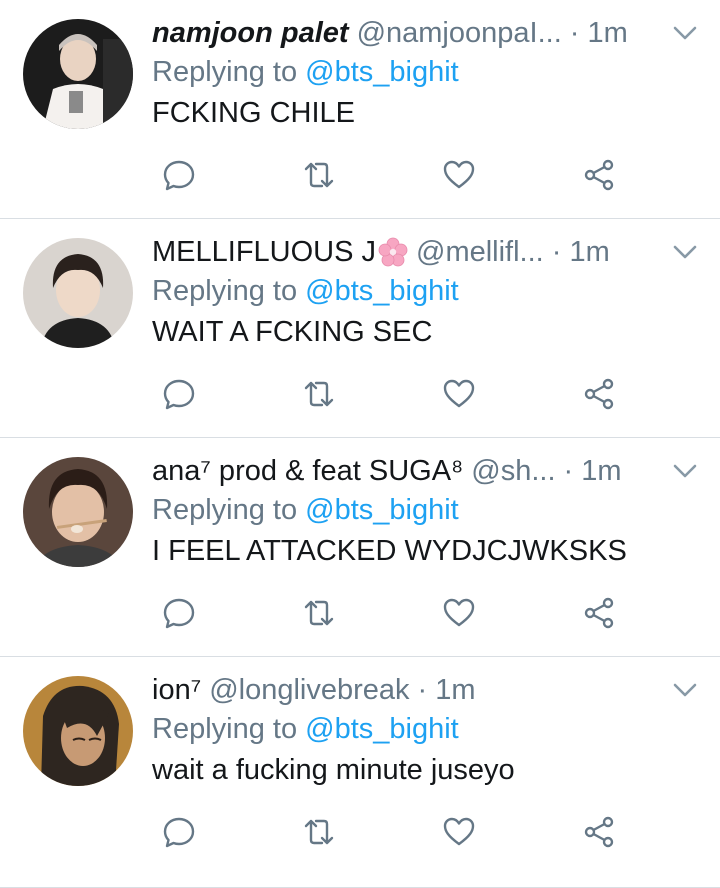 The image size is (720, 888). What do you see at coordinates (307, 471) in the screenshot?
I see `display-name: ana⁷ prod & feat SUGA⁸` at bounding box center [307, 471].